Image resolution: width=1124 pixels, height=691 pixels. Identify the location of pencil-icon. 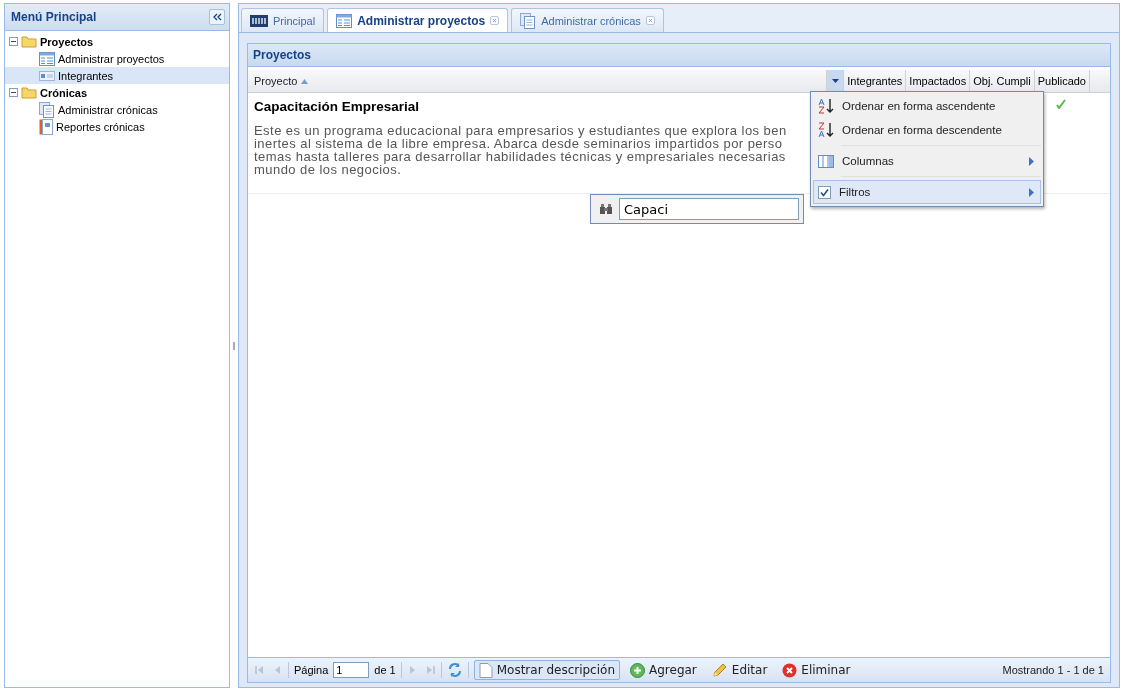
(719, 670).